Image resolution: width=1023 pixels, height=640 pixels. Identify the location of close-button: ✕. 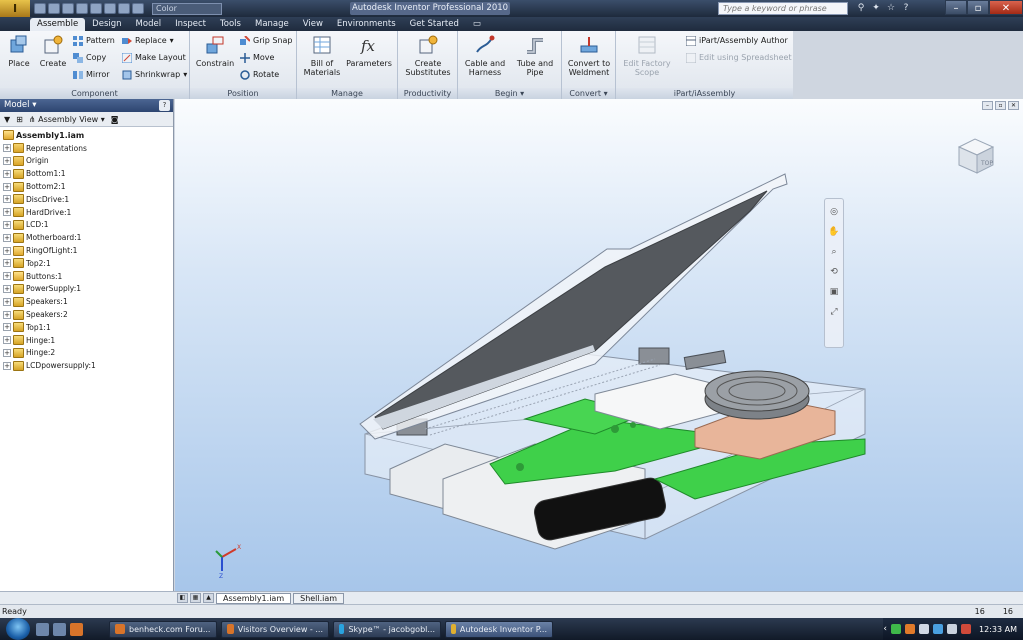
(1006, 7).